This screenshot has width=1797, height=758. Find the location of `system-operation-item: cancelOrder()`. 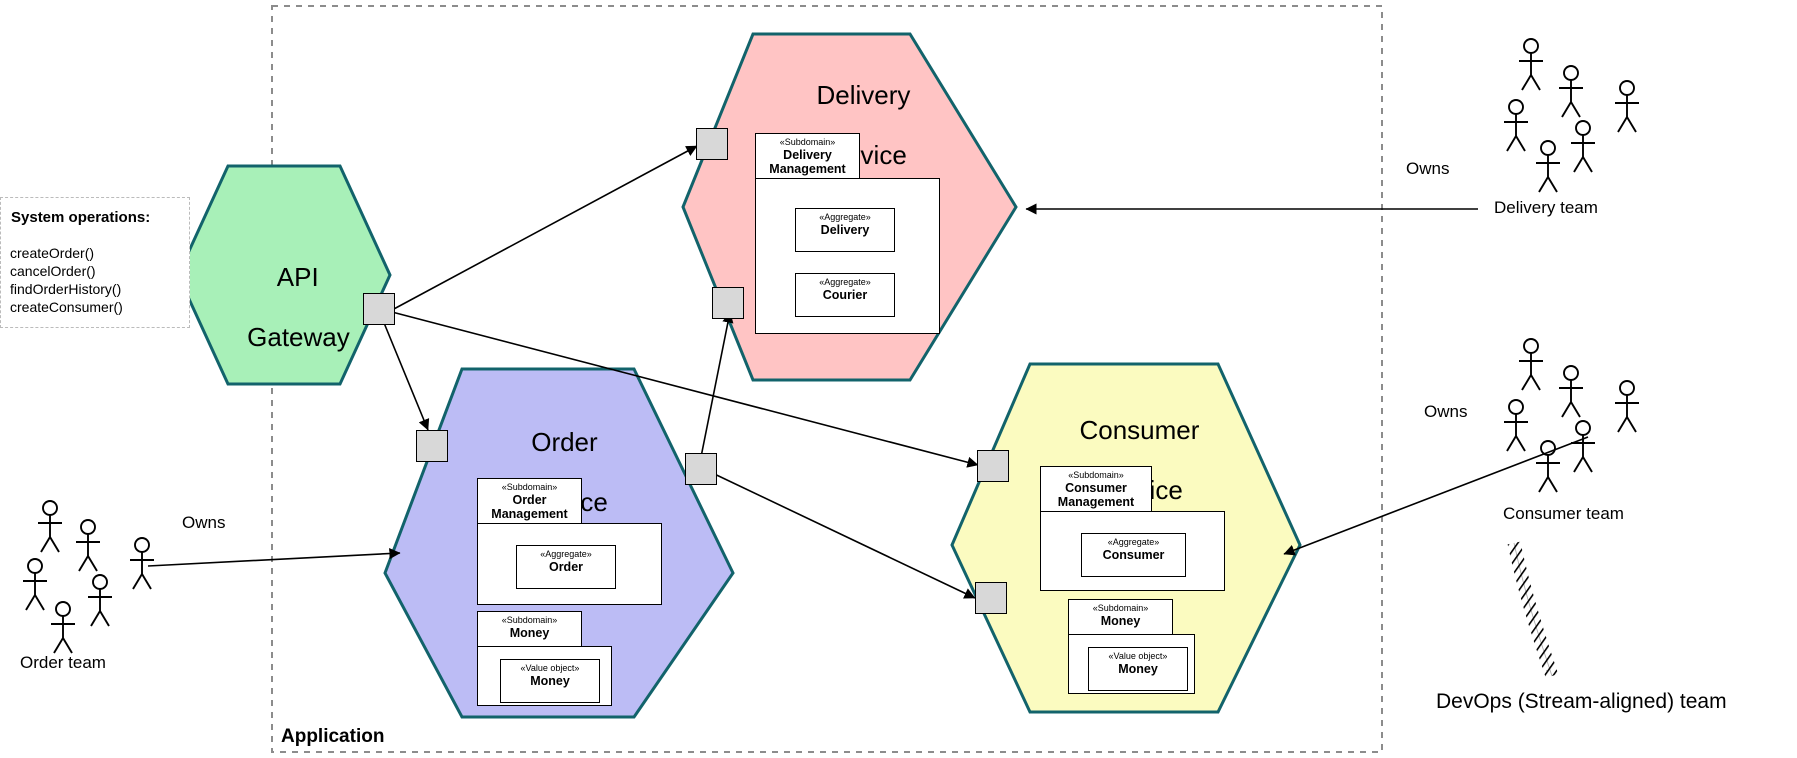

system-operation-item: cancelOrder() is located at coordinates (53, 271).